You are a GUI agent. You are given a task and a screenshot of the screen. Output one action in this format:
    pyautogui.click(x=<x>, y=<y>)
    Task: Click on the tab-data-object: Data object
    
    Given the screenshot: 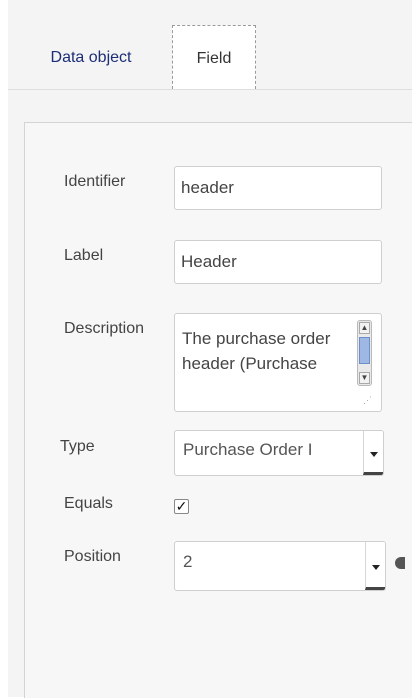 What is the action you would take?
    pyautogui.click(x=91, y=53)
    